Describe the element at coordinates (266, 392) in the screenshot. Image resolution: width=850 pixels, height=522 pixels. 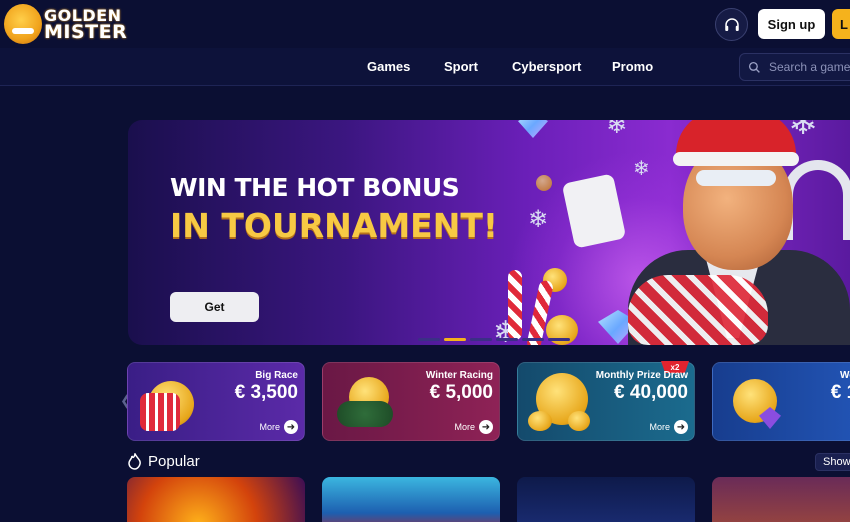
I see `tournament-prize: € 3,500` at that location.